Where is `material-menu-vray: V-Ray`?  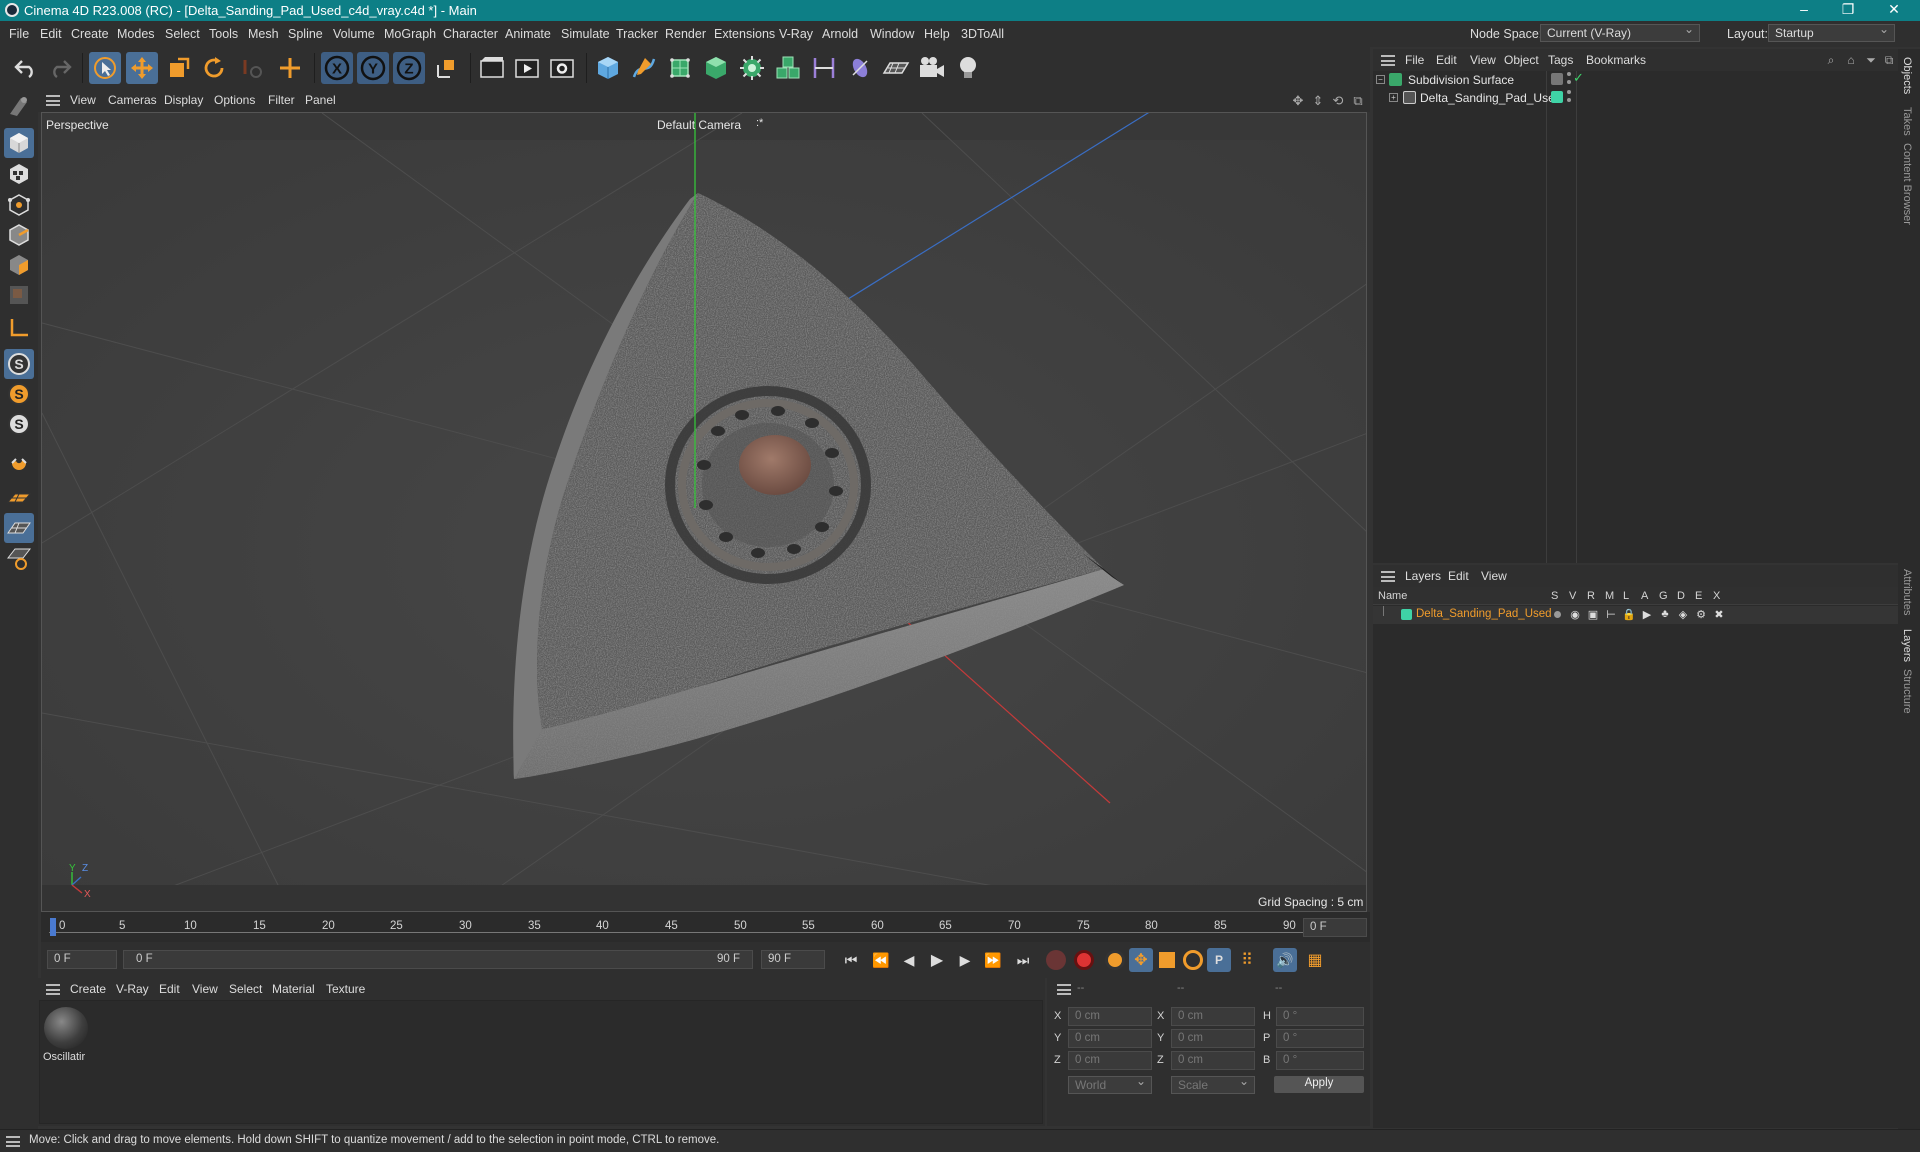
material-menu-vray: V-Ray is located at coordinates (132, 989).